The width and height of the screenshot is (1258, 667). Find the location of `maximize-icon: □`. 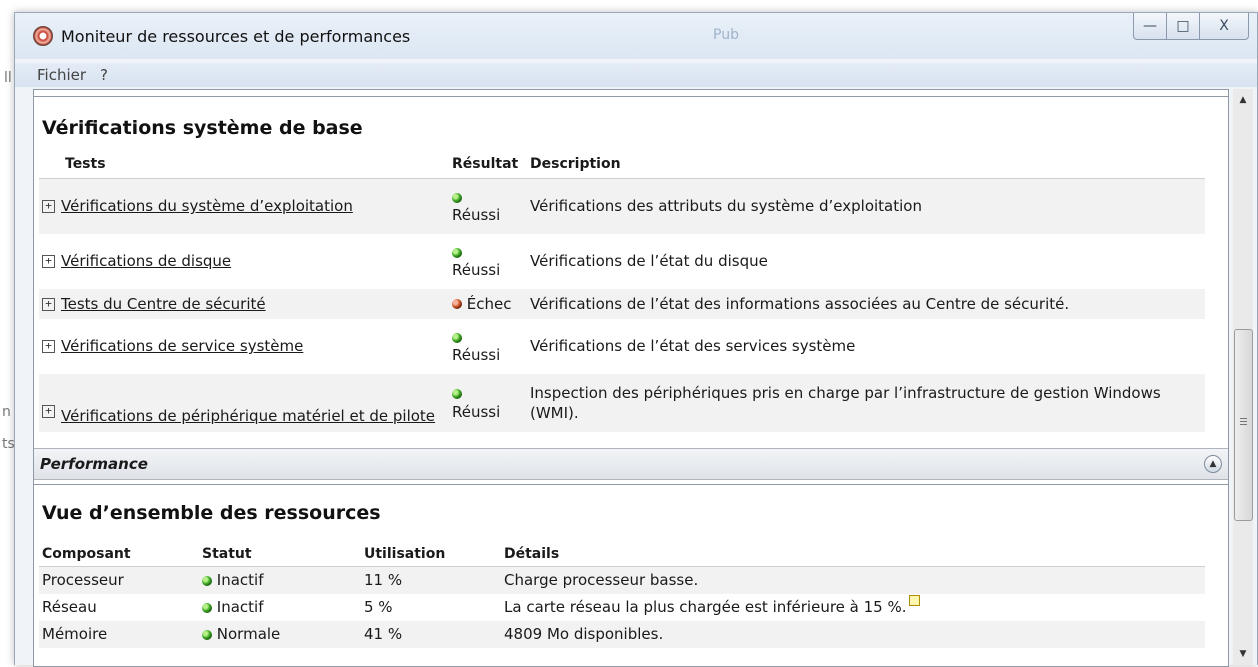

maximize-icon: □ is located at coordinates (1183, 26).